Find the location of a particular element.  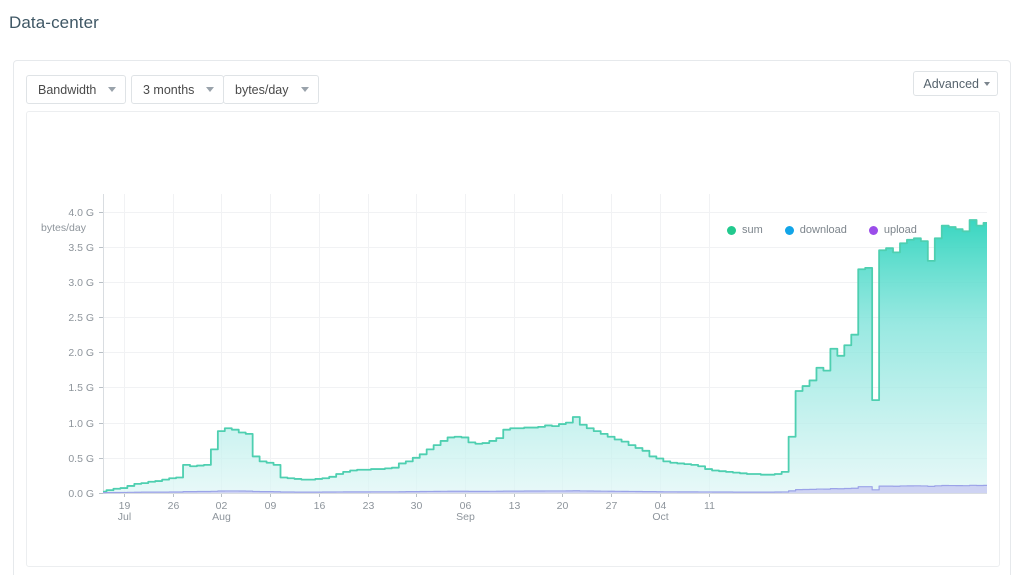

x-tick-label: 23 is located at coordinates (369, 506).